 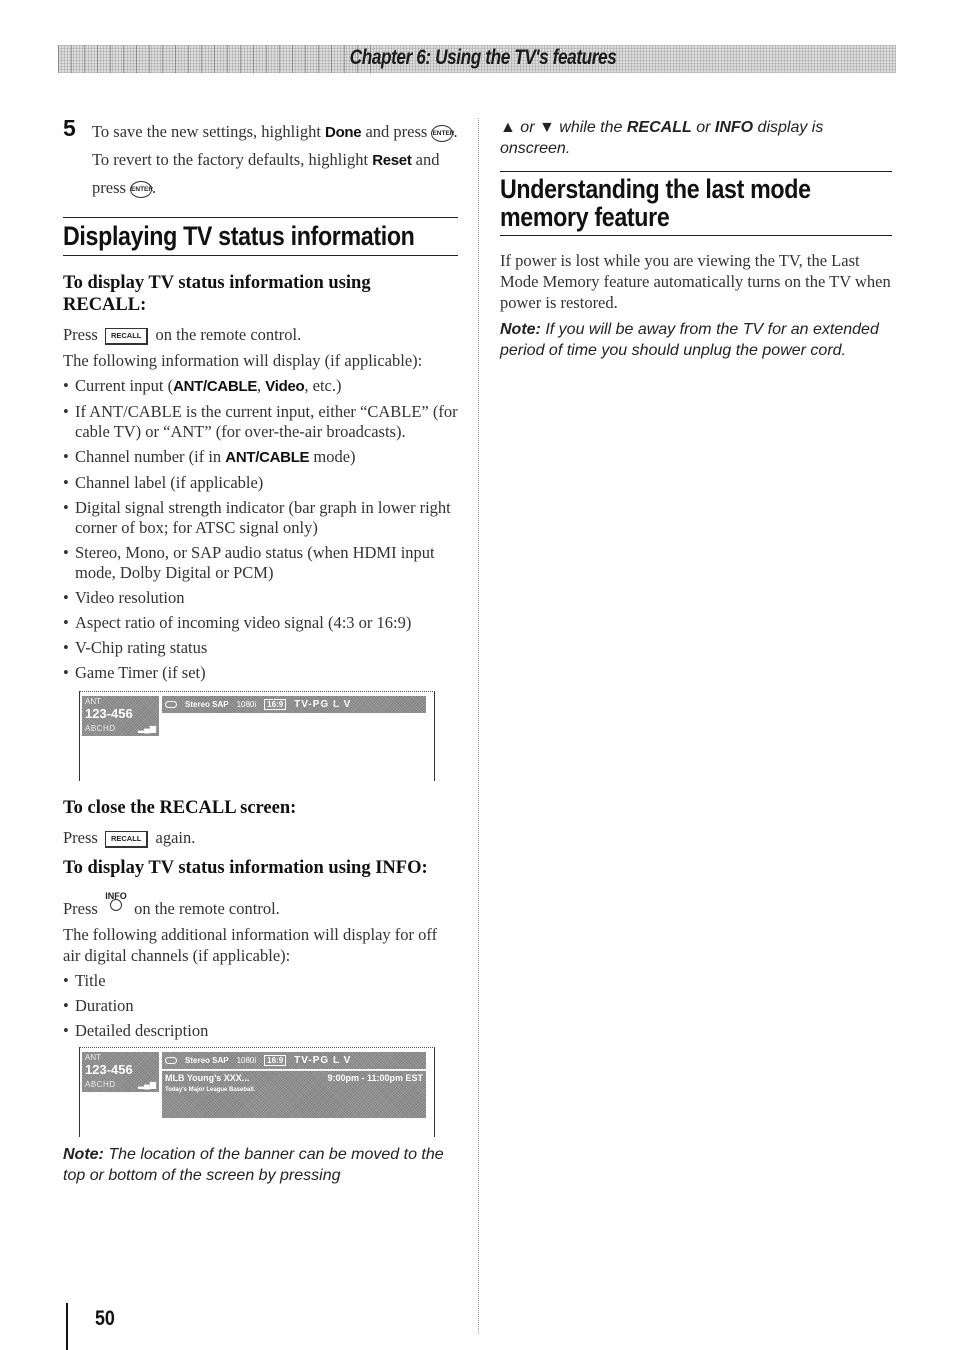 I want to click on chapter-title: Chapter 6: Using the TV's features, so click(x=483, y=57).